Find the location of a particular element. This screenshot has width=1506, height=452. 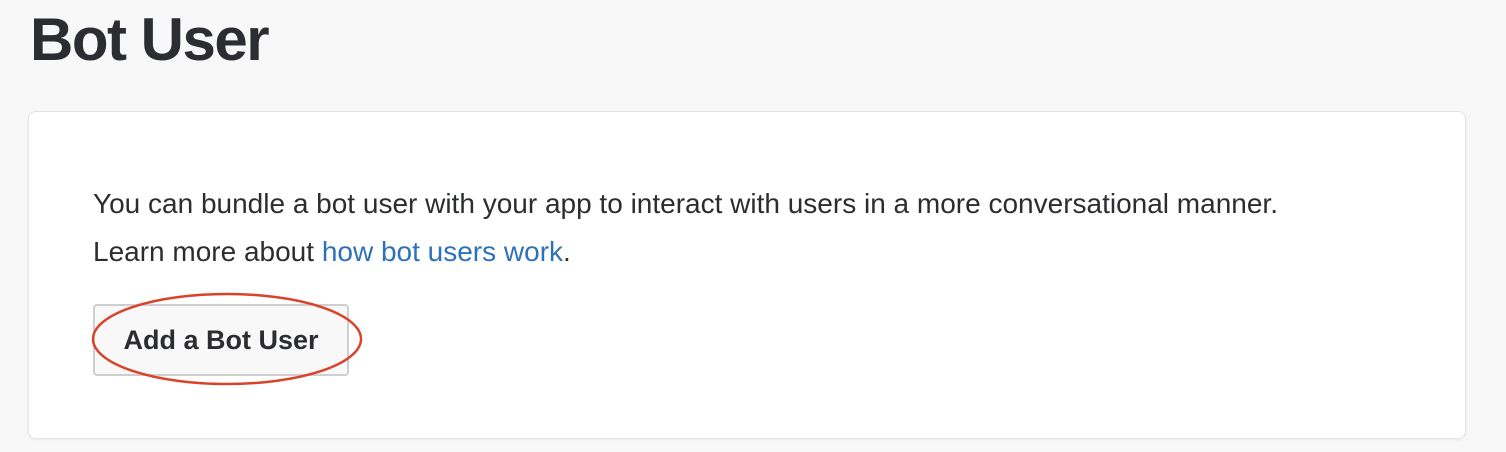

description-period: . is located at coordinates (567, 251).